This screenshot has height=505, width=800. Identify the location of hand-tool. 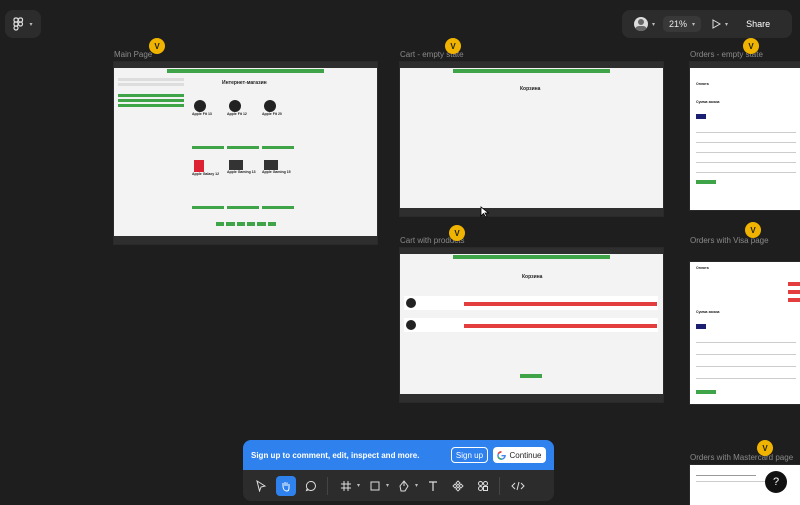
(286, 485).